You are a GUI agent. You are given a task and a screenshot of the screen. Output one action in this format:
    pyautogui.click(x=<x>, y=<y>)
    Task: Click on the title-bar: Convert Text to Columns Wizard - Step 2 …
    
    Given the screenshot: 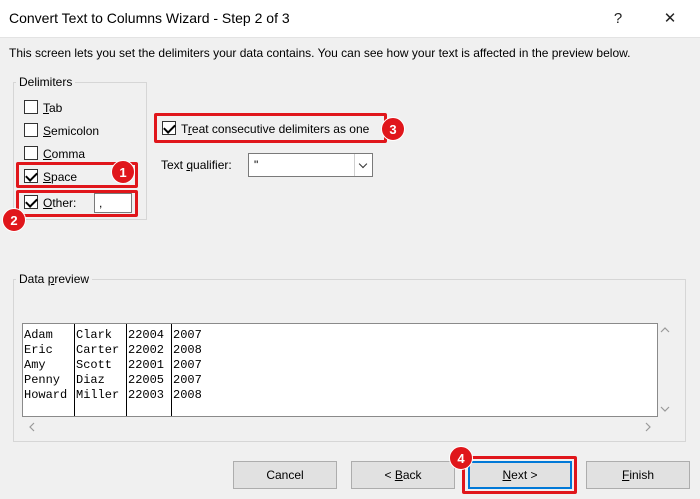 What is the action you would take?
    pyautogui.click(x=350, y=19)
    